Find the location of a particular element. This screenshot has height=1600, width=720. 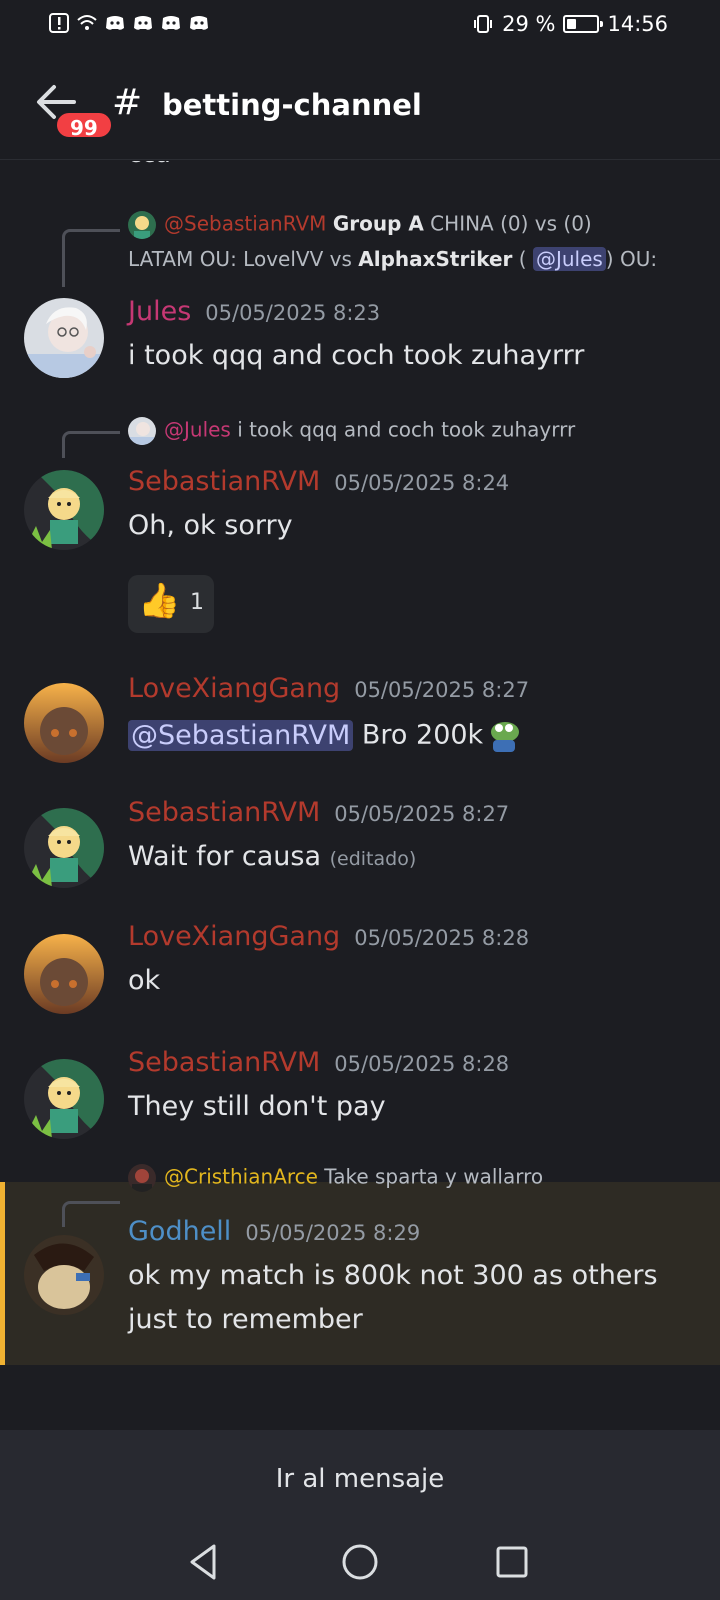

reply-mention: @Jules is located at coordinates (197, 429).